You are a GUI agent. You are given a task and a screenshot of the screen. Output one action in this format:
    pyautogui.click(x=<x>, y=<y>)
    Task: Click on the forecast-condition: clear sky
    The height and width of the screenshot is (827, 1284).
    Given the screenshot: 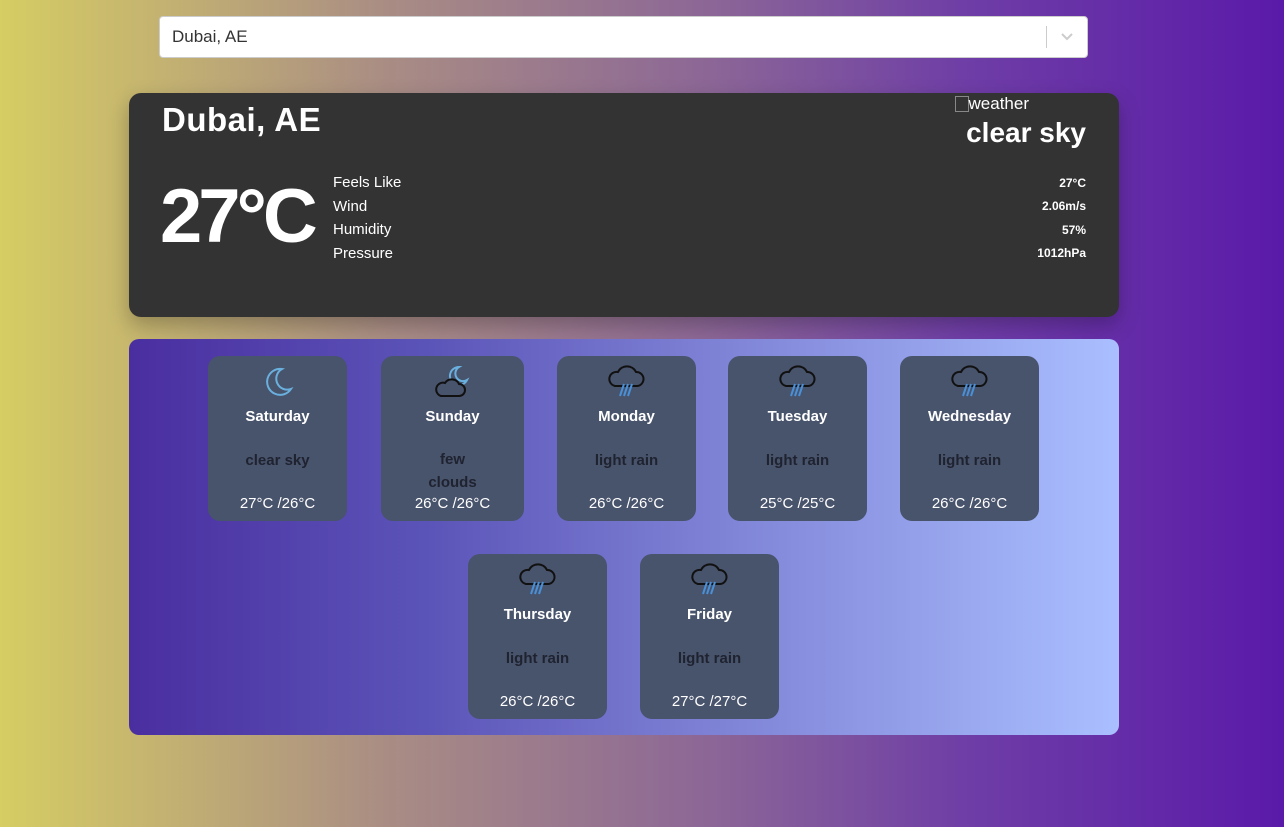 What is the action you would take?
    pyautogui.click(x=277, y=460)
    